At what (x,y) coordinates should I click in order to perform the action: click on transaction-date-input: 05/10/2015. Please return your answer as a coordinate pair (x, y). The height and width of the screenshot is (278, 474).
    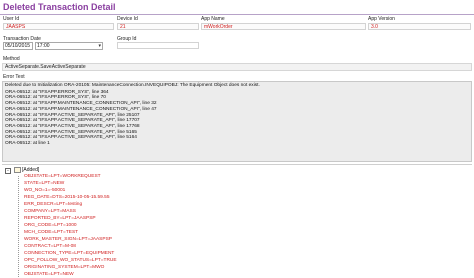
    Looking at the image, I should click on (18, 46).